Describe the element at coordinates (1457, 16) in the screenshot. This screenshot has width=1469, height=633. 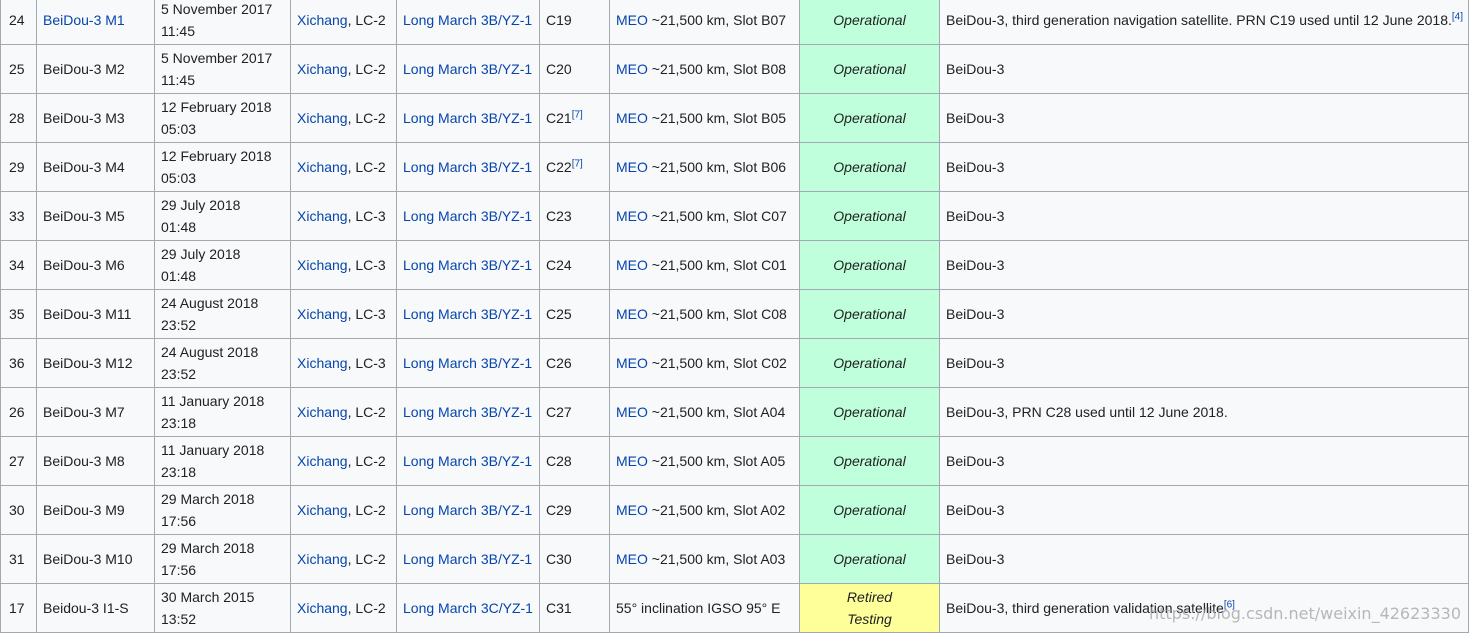
I see `remarks-reference: [4]` at that location.